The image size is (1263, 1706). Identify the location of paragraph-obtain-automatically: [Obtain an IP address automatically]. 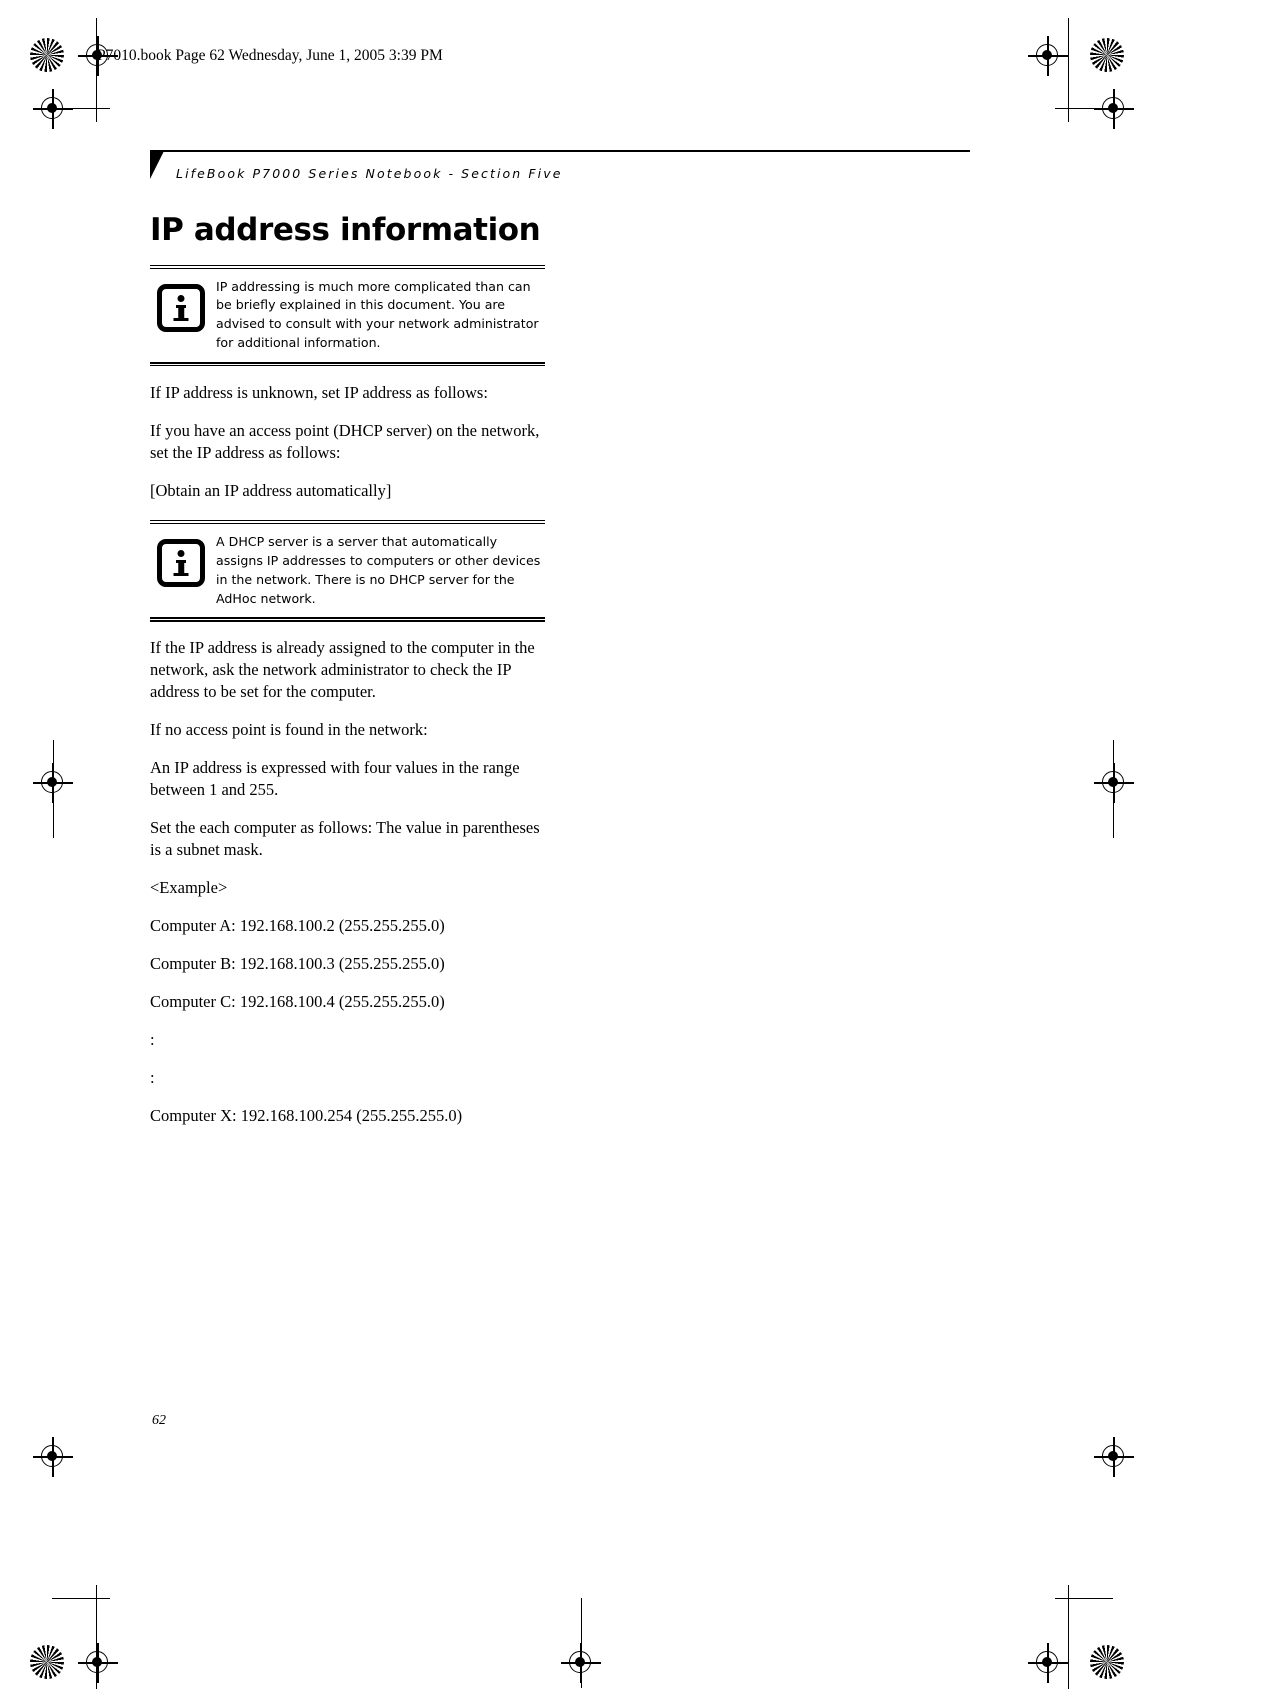
(271, 490).